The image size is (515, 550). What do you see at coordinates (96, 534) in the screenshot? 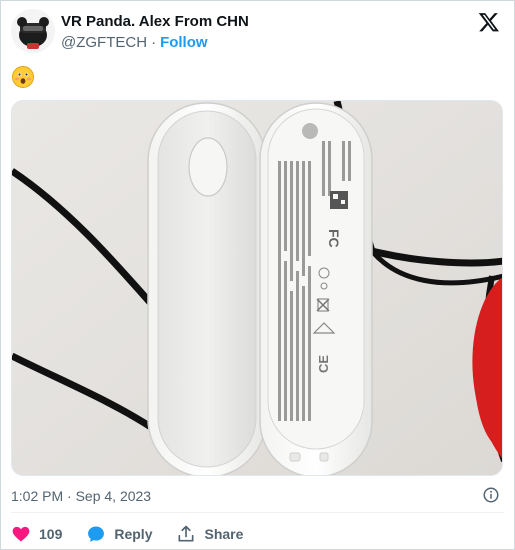
I see `reply-icon` at bounding box center [96, 534].